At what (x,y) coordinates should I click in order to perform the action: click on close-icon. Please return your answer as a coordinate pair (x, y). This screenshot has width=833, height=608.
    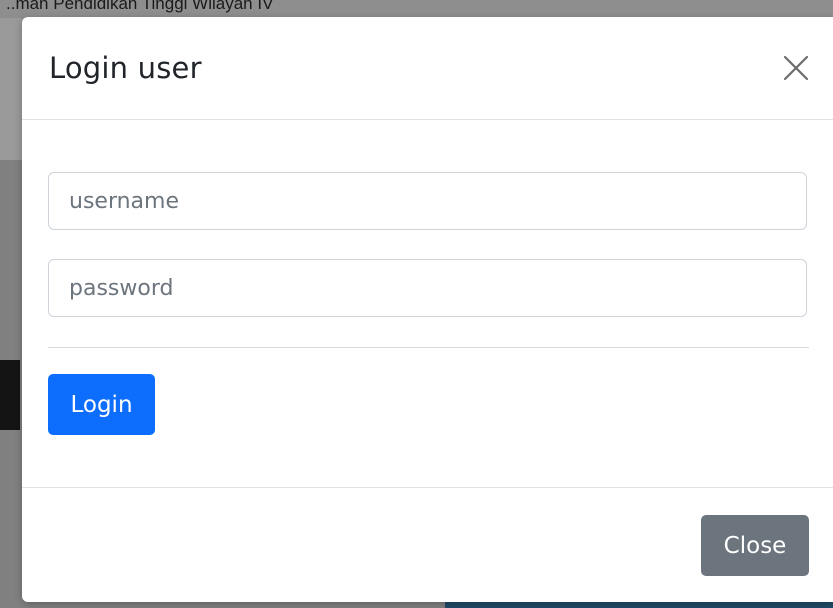
    Looking at the image, I should click on (796, 68).